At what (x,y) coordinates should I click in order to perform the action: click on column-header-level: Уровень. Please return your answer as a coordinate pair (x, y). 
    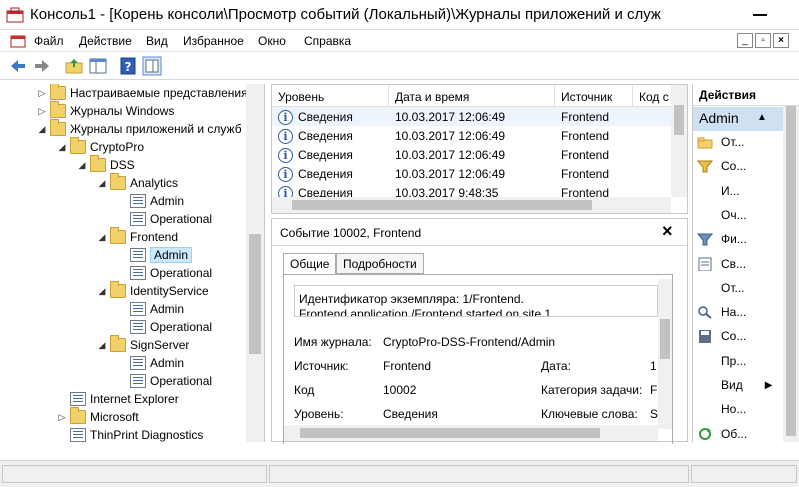
    Looking at the image, I should click on (330, 96).